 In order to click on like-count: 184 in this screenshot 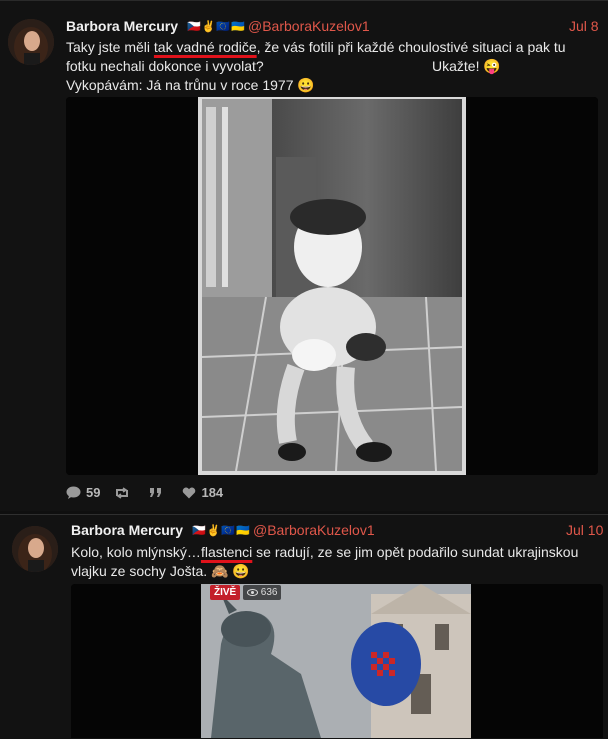, I will do `click(212, 492)`.